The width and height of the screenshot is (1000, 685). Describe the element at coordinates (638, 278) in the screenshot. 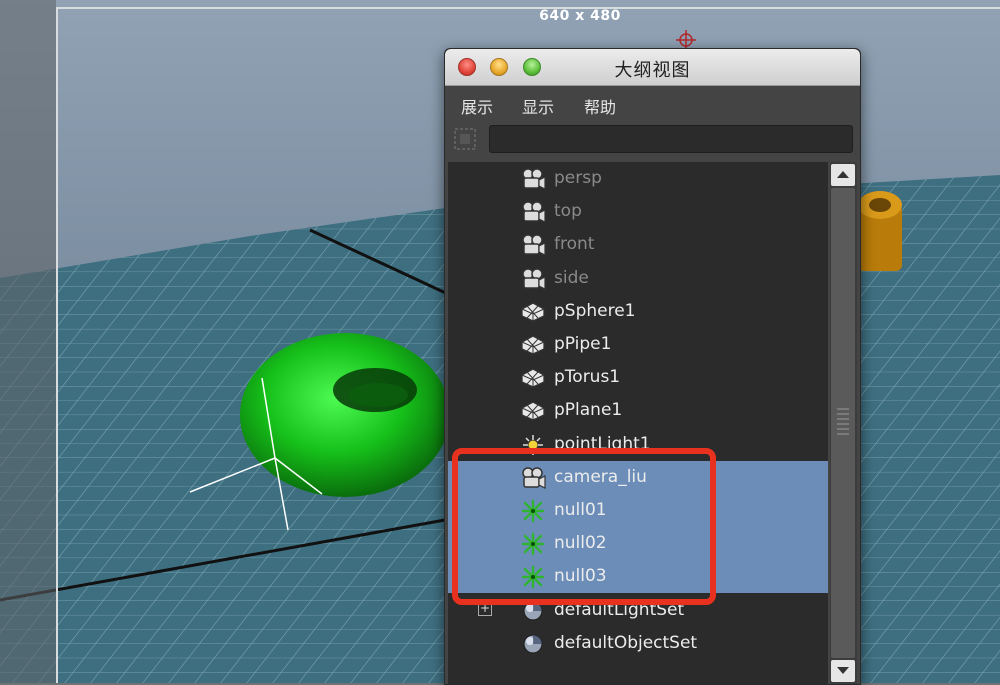

I see `outliner-row: side` at that location.